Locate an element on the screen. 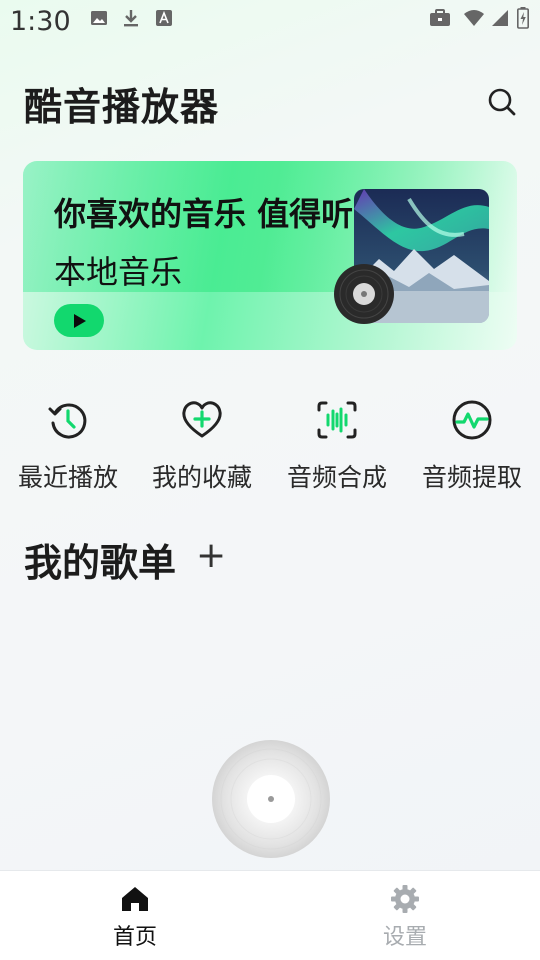 This screenshot has width=540, height=960. banner-play-button is located at coordinates (79, 320).